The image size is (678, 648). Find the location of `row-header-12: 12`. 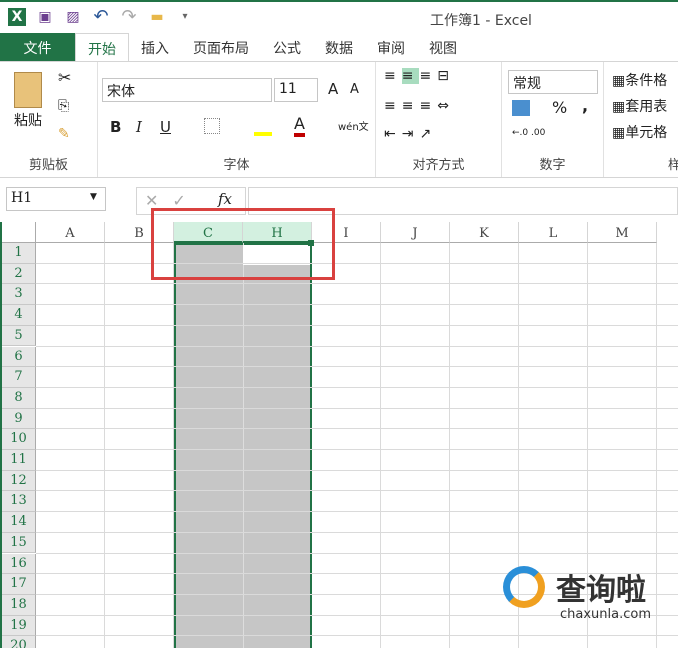

row-header-12: 12 is located at coordinates (19, 481).